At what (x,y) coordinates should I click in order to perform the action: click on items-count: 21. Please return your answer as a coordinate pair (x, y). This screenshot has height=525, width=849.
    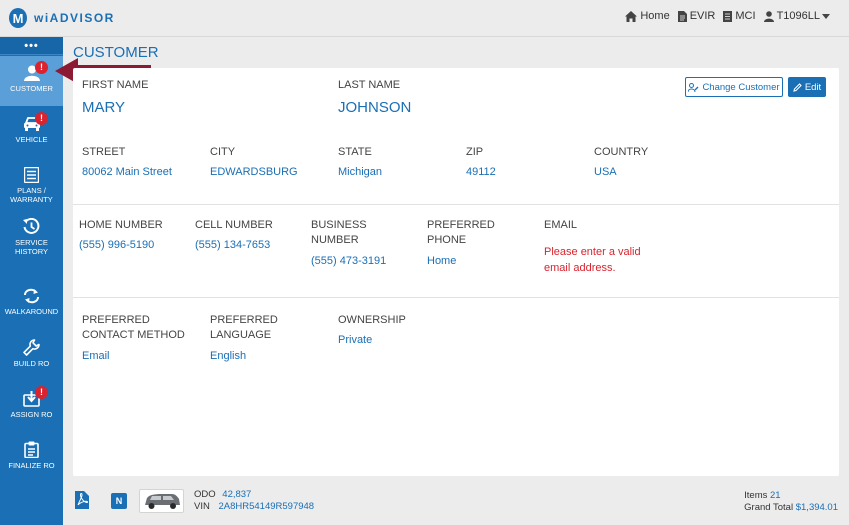
    Looking at the image, I should click on (775, 495).